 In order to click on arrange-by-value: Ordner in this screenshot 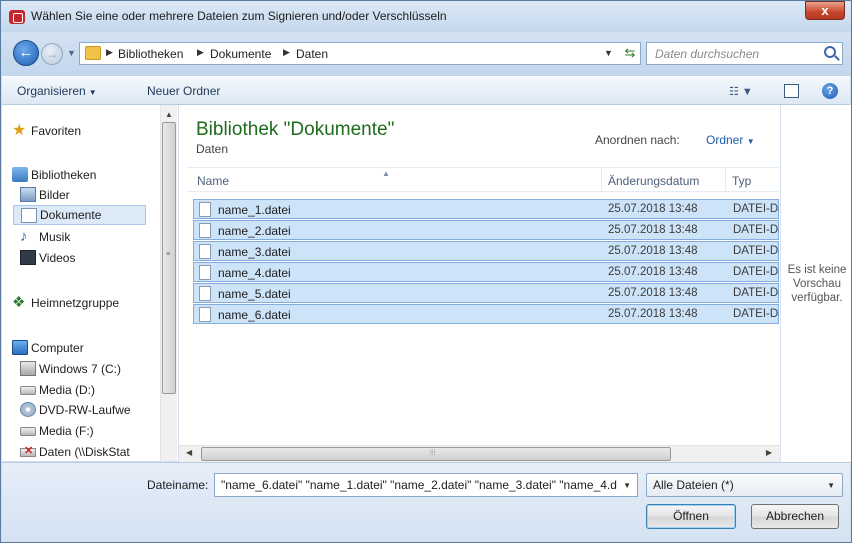, I will do `click(725, 140)`.